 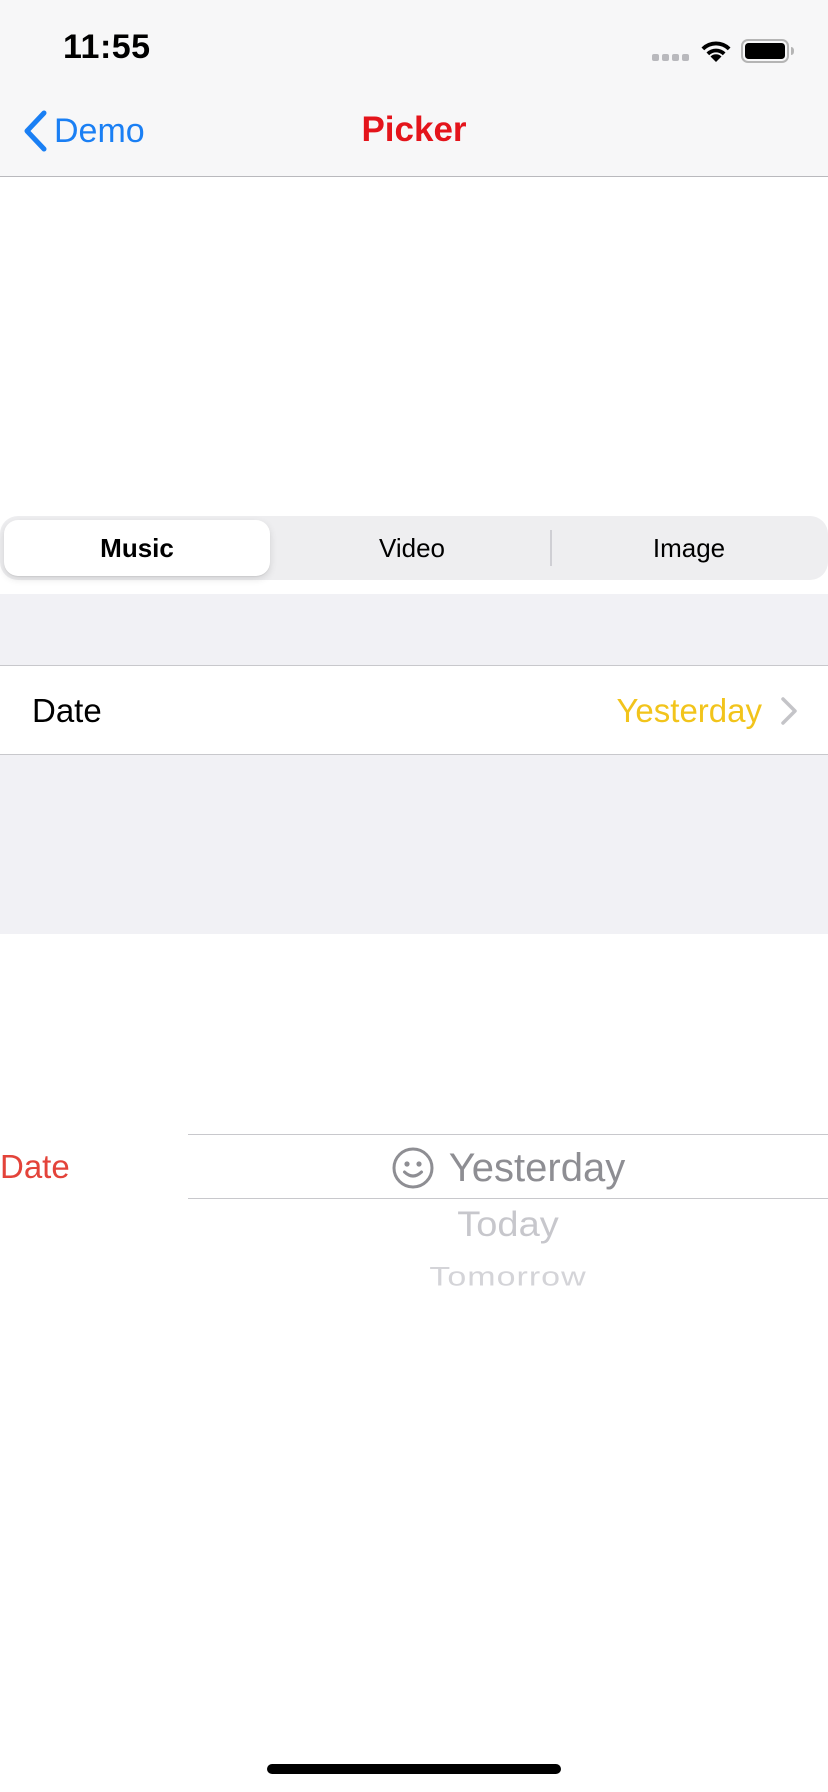 I want to click on picker-option-tomorrow: Tomorrow, so click(x=508, y=1277).